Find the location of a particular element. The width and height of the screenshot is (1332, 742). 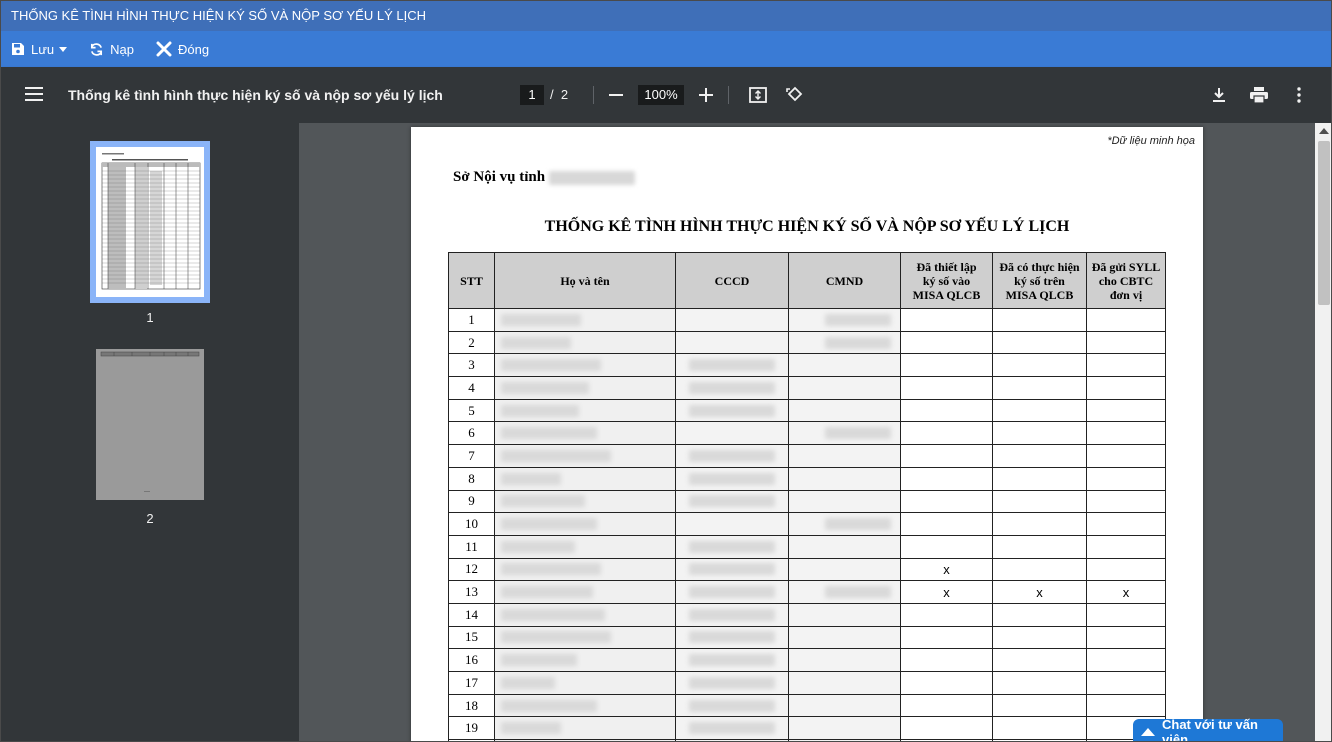

page-number-input: 1 is located at coordinates (532, 95).